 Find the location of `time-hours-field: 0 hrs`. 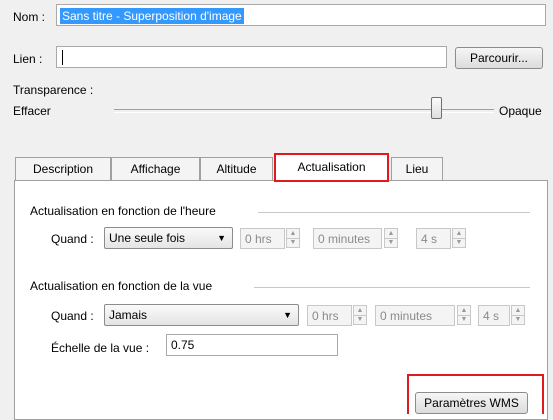

time-hours-field: 0 hrs is located at coordinates (262, 238).